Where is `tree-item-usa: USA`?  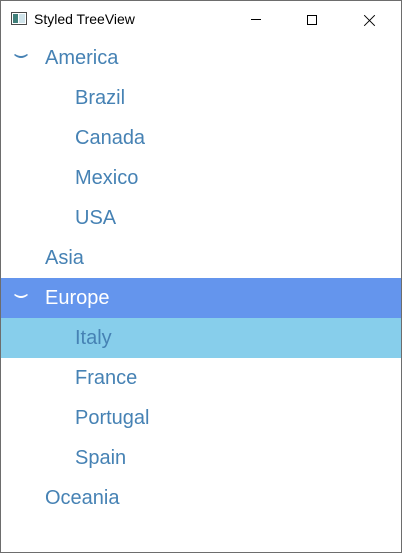
tree-item-usa: USA is located at coordinates (201, 218).